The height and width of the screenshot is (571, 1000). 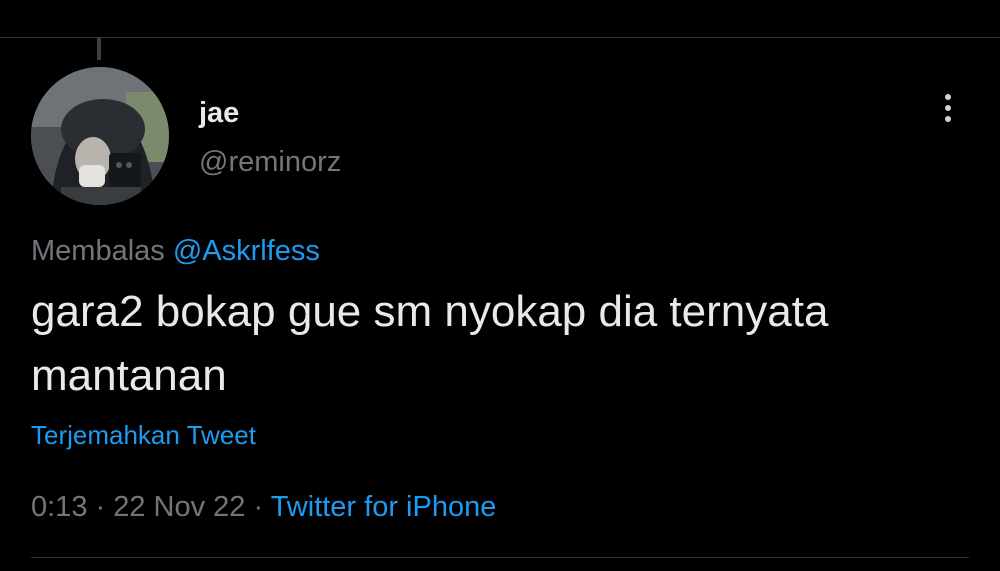 I want to click on bottom-divider, so click(x=500, y=557).